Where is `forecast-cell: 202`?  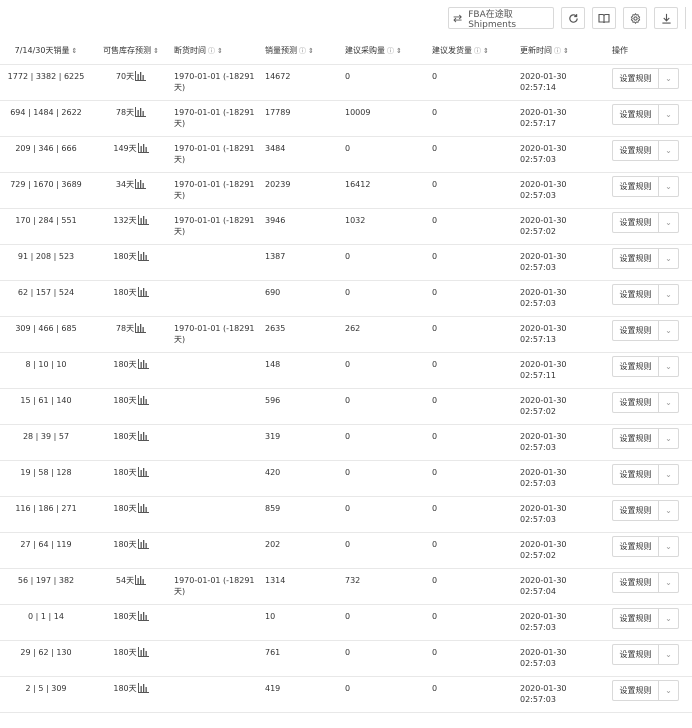 forecast-cell: 202 is located at coordinates (301, 550).